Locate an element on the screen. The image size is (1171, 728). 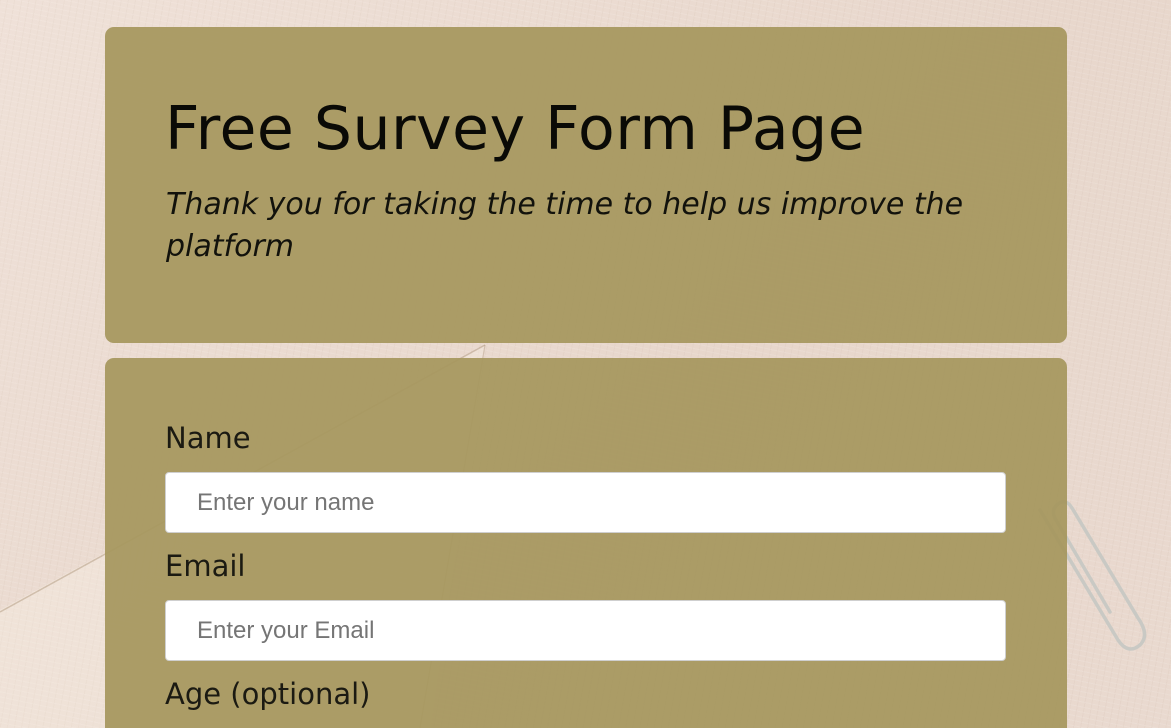
email-label: Email is located at coordinates (205, 566).